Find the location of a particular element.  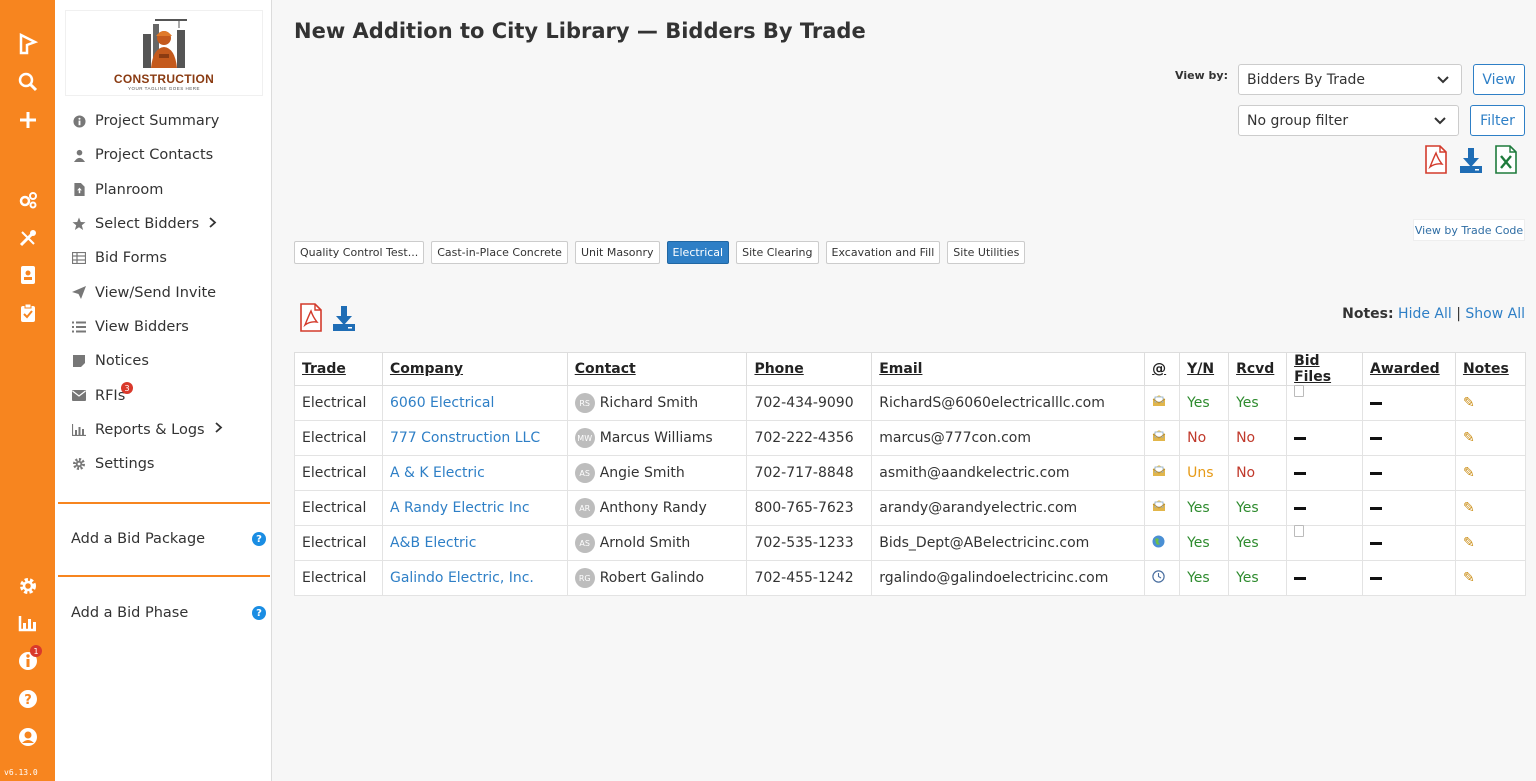

notes-cell: ✎ is located at coordinates (1490, 403).